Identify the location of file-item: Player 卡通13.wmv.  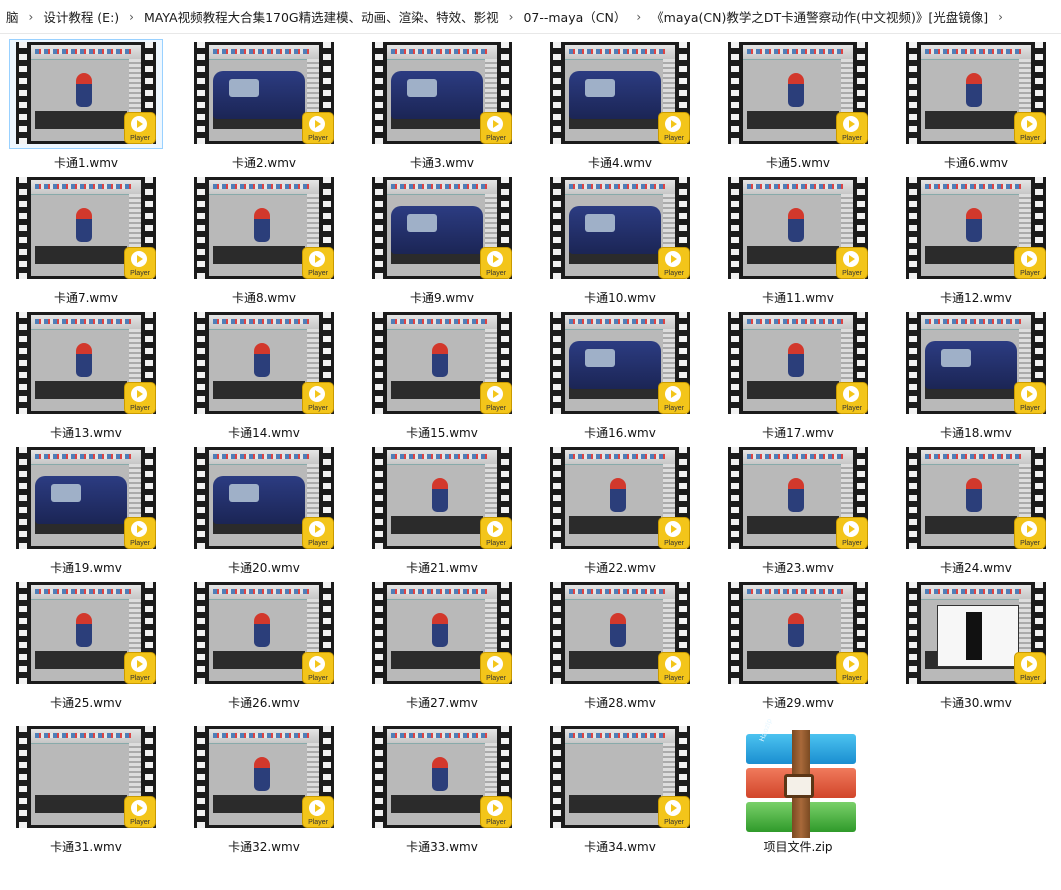
(86, 376).